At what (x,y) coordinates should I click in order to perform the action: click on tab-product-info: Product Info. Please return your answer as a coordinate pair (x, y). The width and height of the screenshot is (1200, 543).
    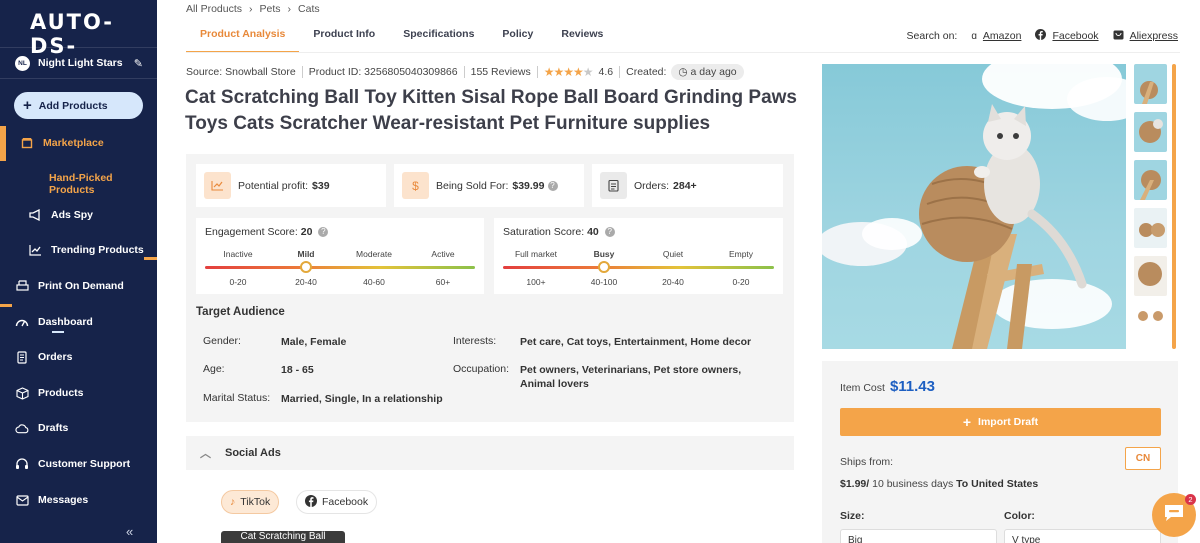
    Looking at the image, I should click on (344, 36).